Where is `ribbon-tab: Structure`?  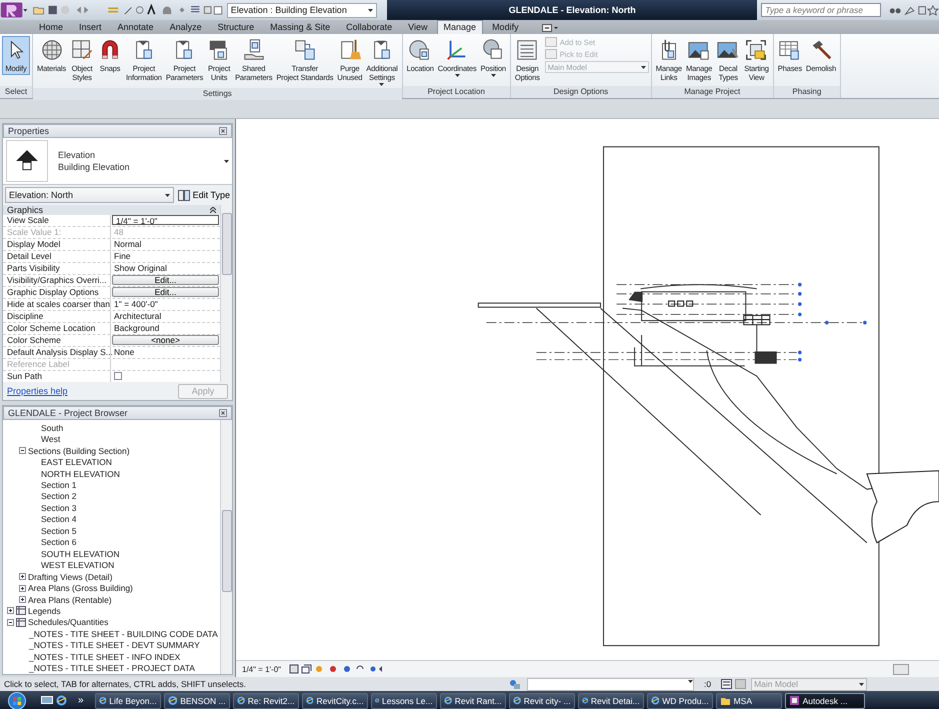
ribbon-tab: Structure is located at coordinates (236, 27).